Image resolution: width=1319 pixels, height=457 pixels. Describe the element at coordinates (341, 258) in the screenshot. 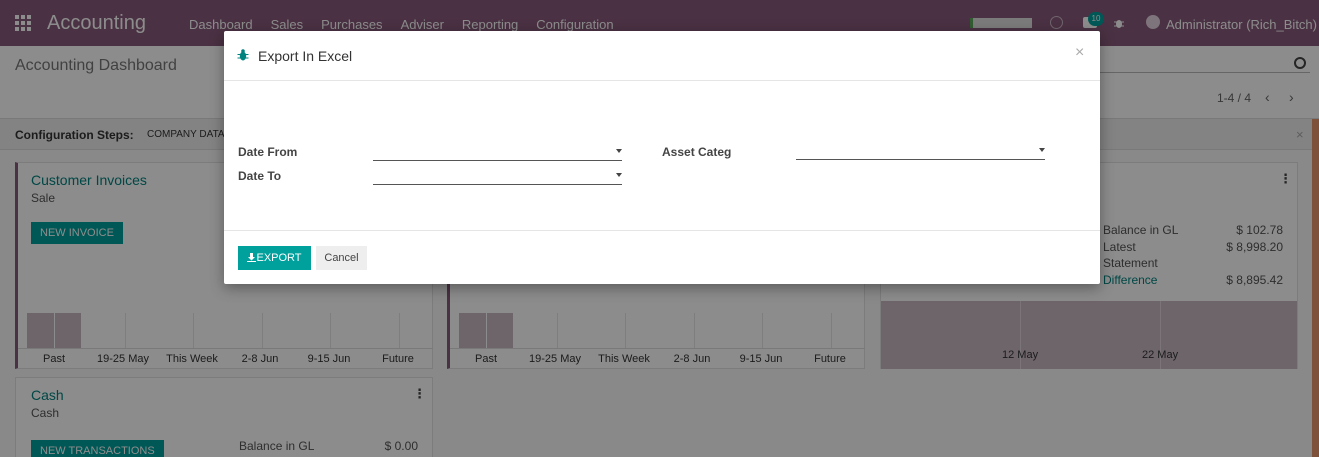

I see `cancel-button: Cancel` at that location.